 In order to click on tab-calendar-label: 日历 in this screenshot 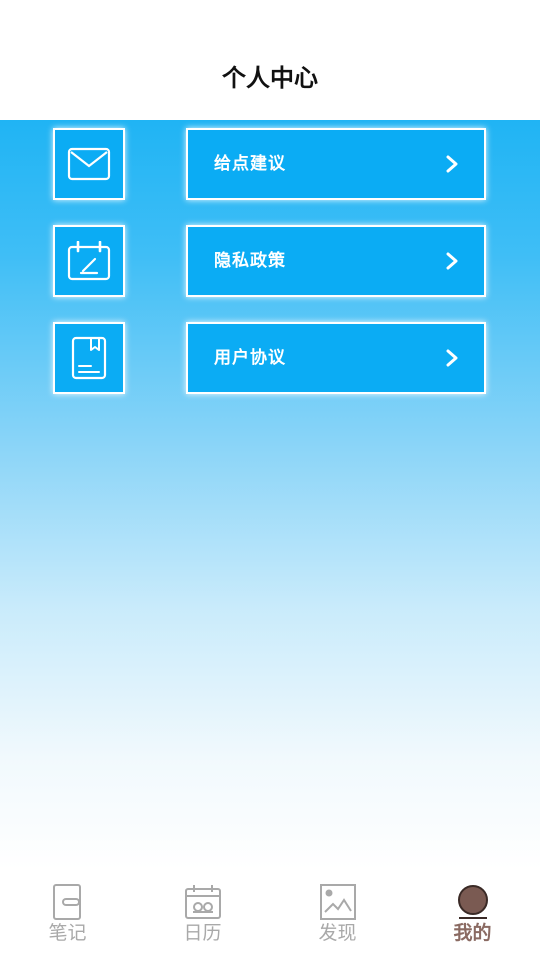, I will do `click(202, 933)`.